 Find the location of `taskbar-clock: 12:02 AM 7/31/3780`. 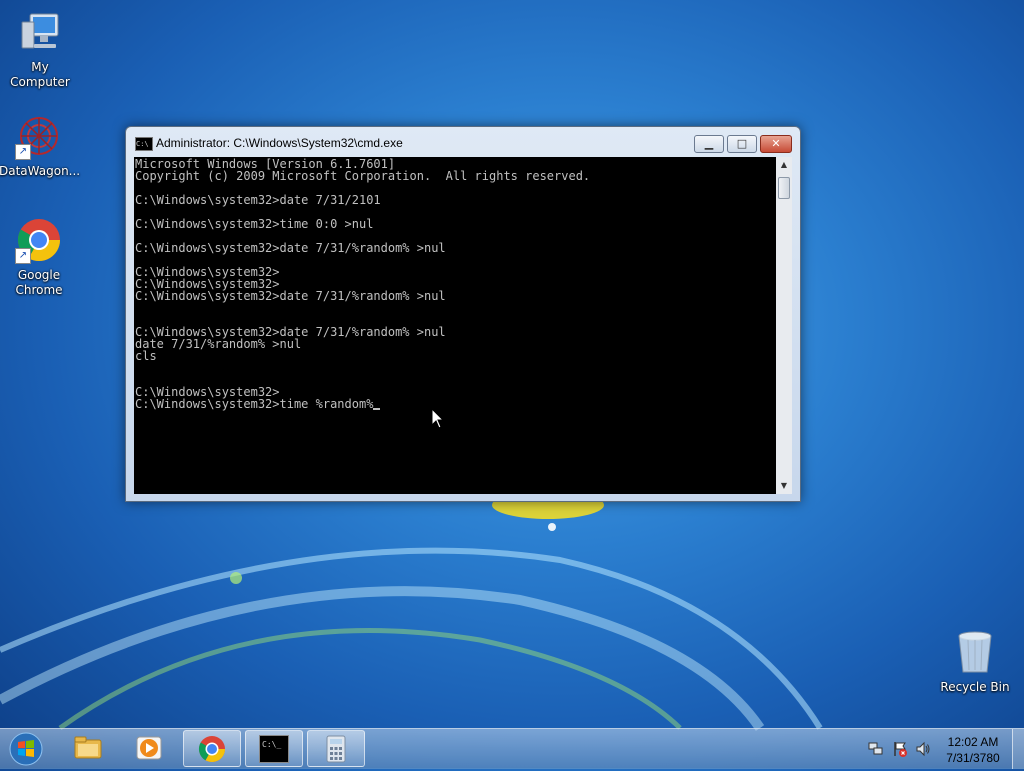

taskbar-clock: 12:02 AM 7/31/3780 is located at coordinates (973, 750).